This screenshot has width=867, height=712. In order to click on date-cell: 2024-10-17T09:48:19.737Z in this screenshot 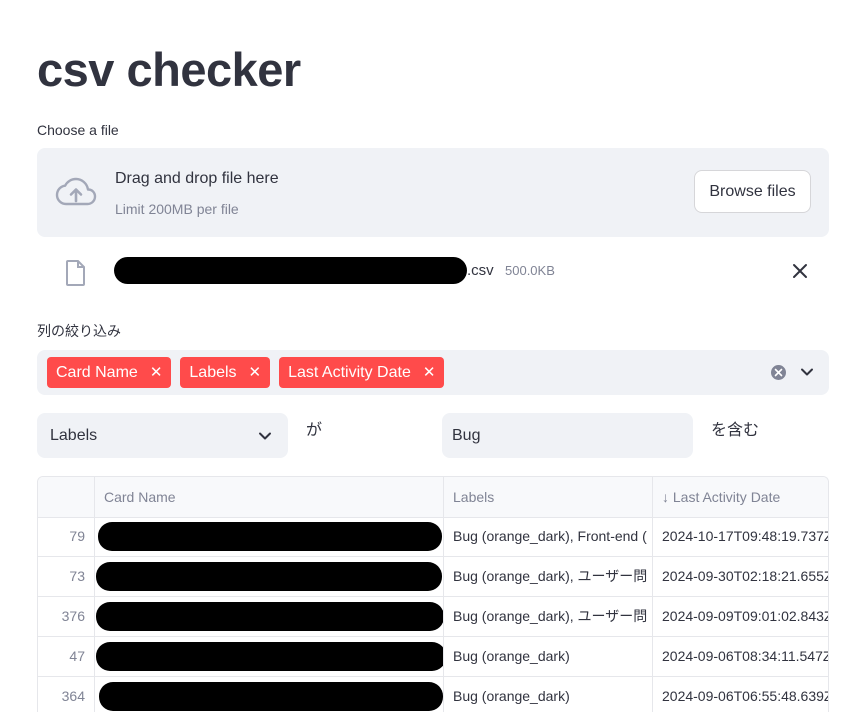, I will do `click(745, 536)`.